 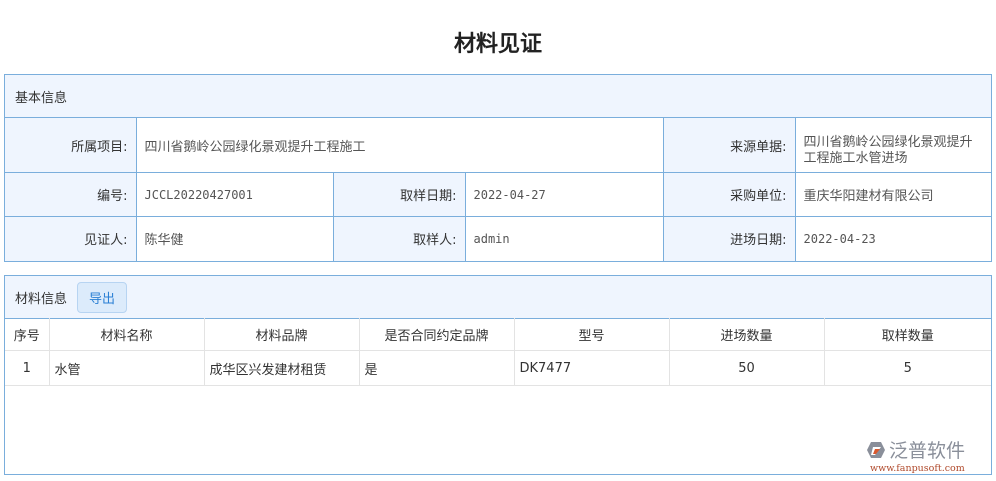 I want to click on column-header: 取样数量, so click(x=907, y=334).